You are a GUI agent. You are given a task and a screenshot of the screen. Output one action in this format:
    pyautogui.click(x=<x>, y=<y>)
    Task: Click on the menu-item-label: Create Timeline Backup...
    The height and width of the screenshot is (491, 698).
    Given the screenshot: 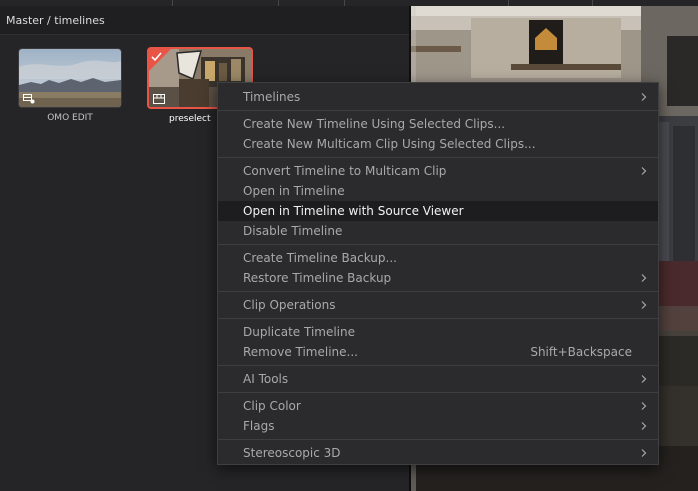 What is the action you would take?
    pyautogui.click(x=320, y=258)
    